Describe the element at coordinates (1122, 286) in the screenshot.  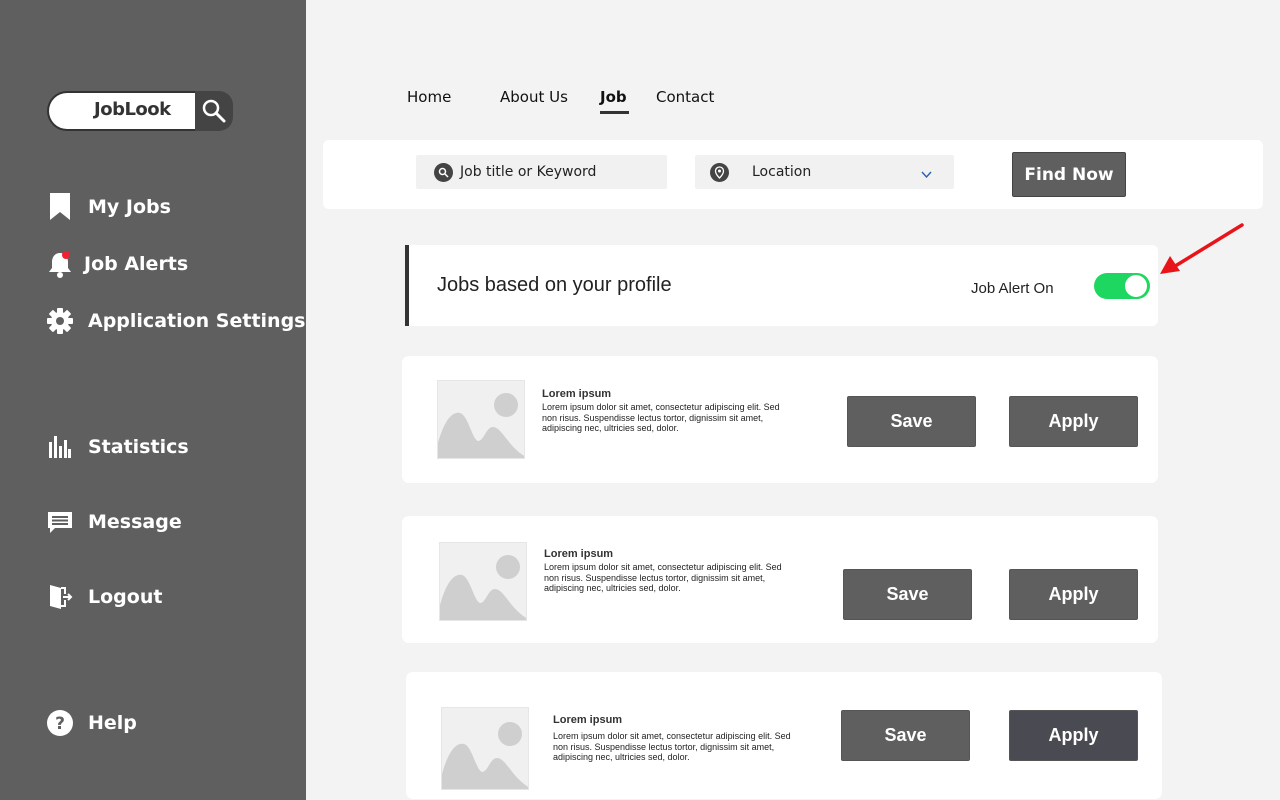
I see `job-alert-toggle` at that location.